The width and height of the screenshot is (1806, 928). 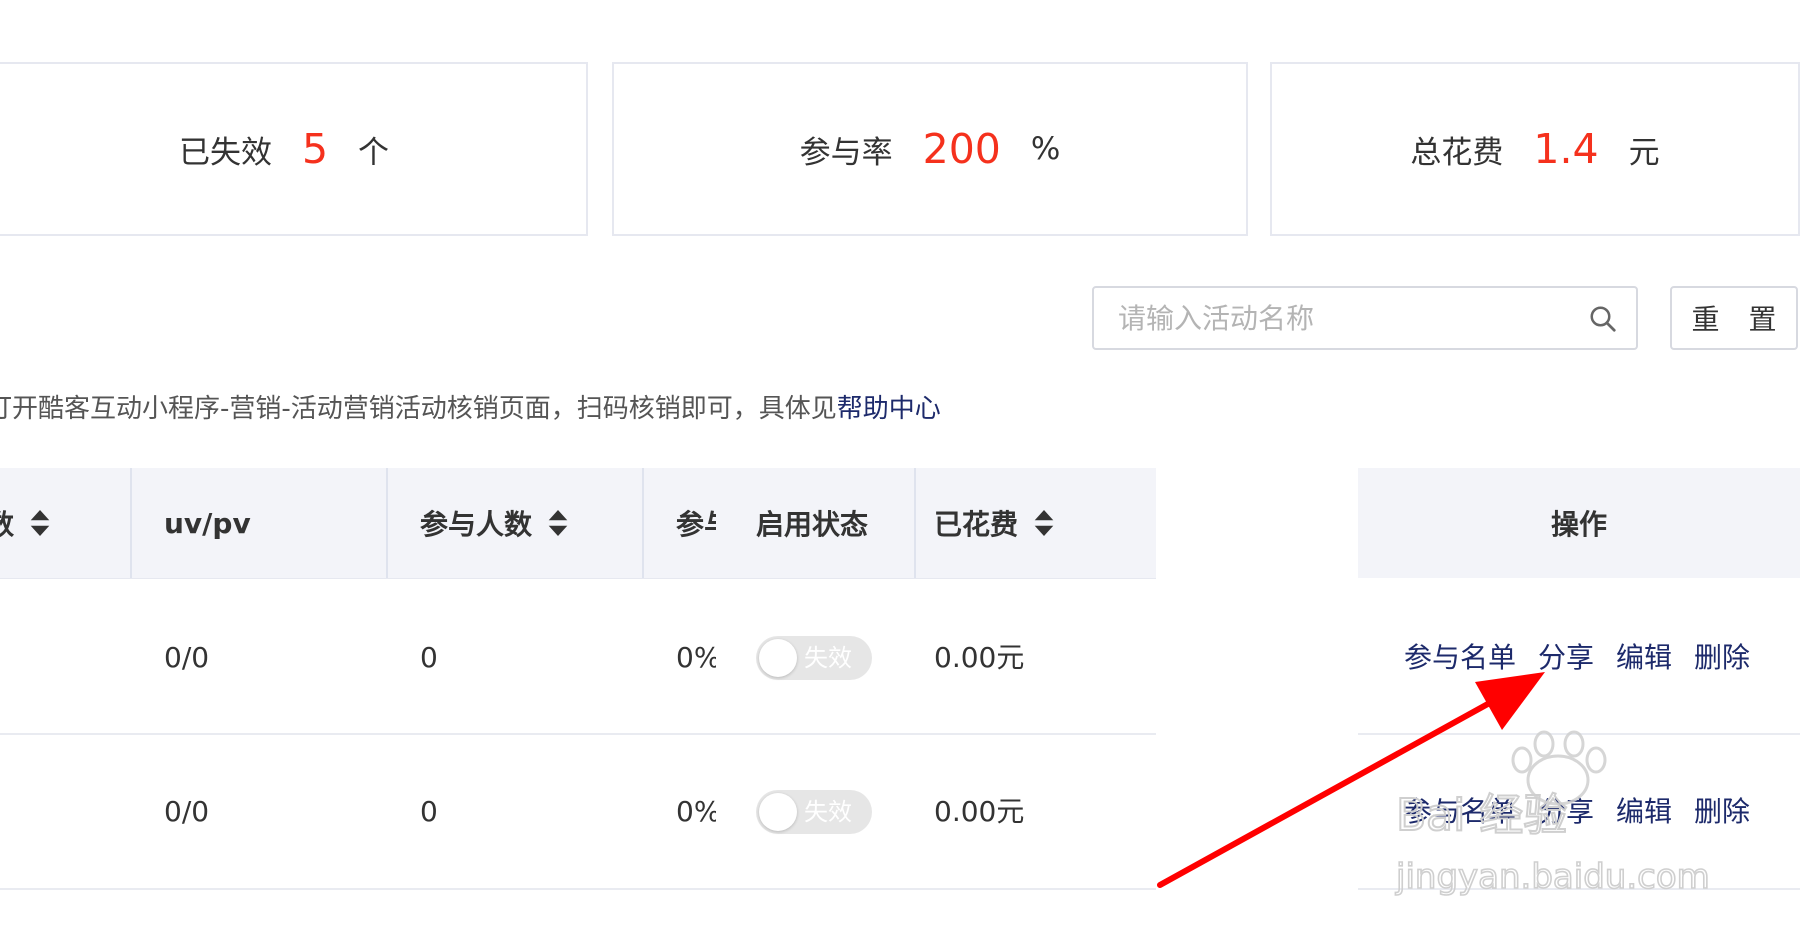 I want to click on col-header-participants: 参与人数, so click(x=530, y=523).